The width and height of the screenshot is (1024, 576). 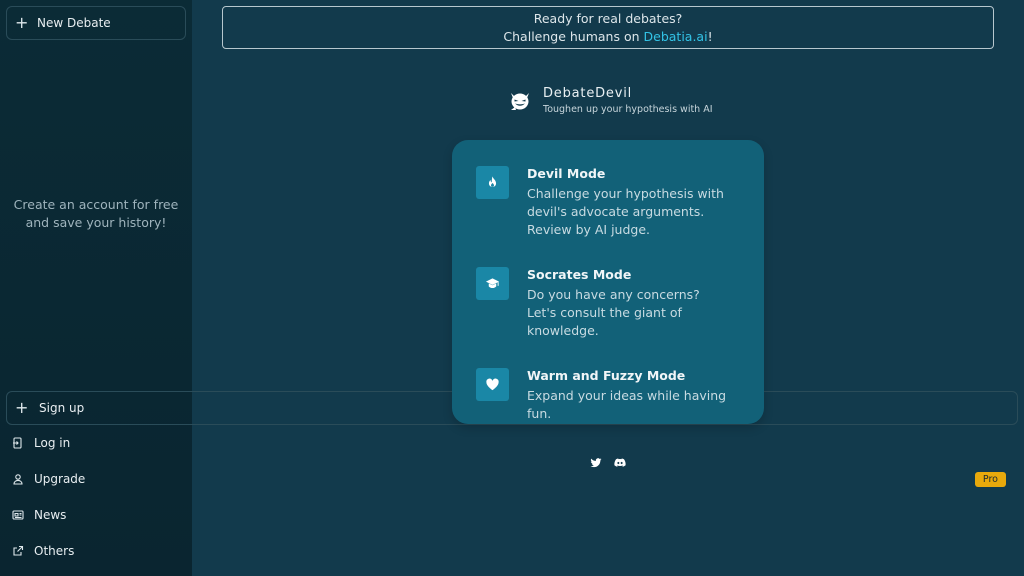 I want to click on login-button: Log in, so click(x=512, y=443).